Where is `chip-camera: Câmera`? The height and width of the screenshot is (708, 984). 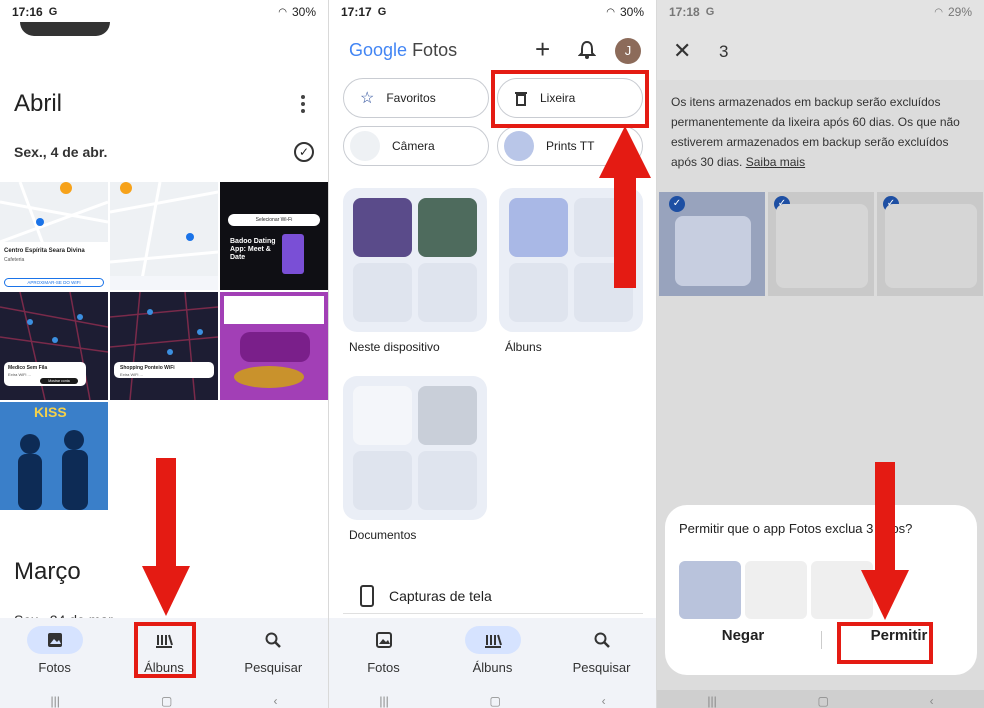
chip-camera: Câmera is located at coordinates (416, 146).